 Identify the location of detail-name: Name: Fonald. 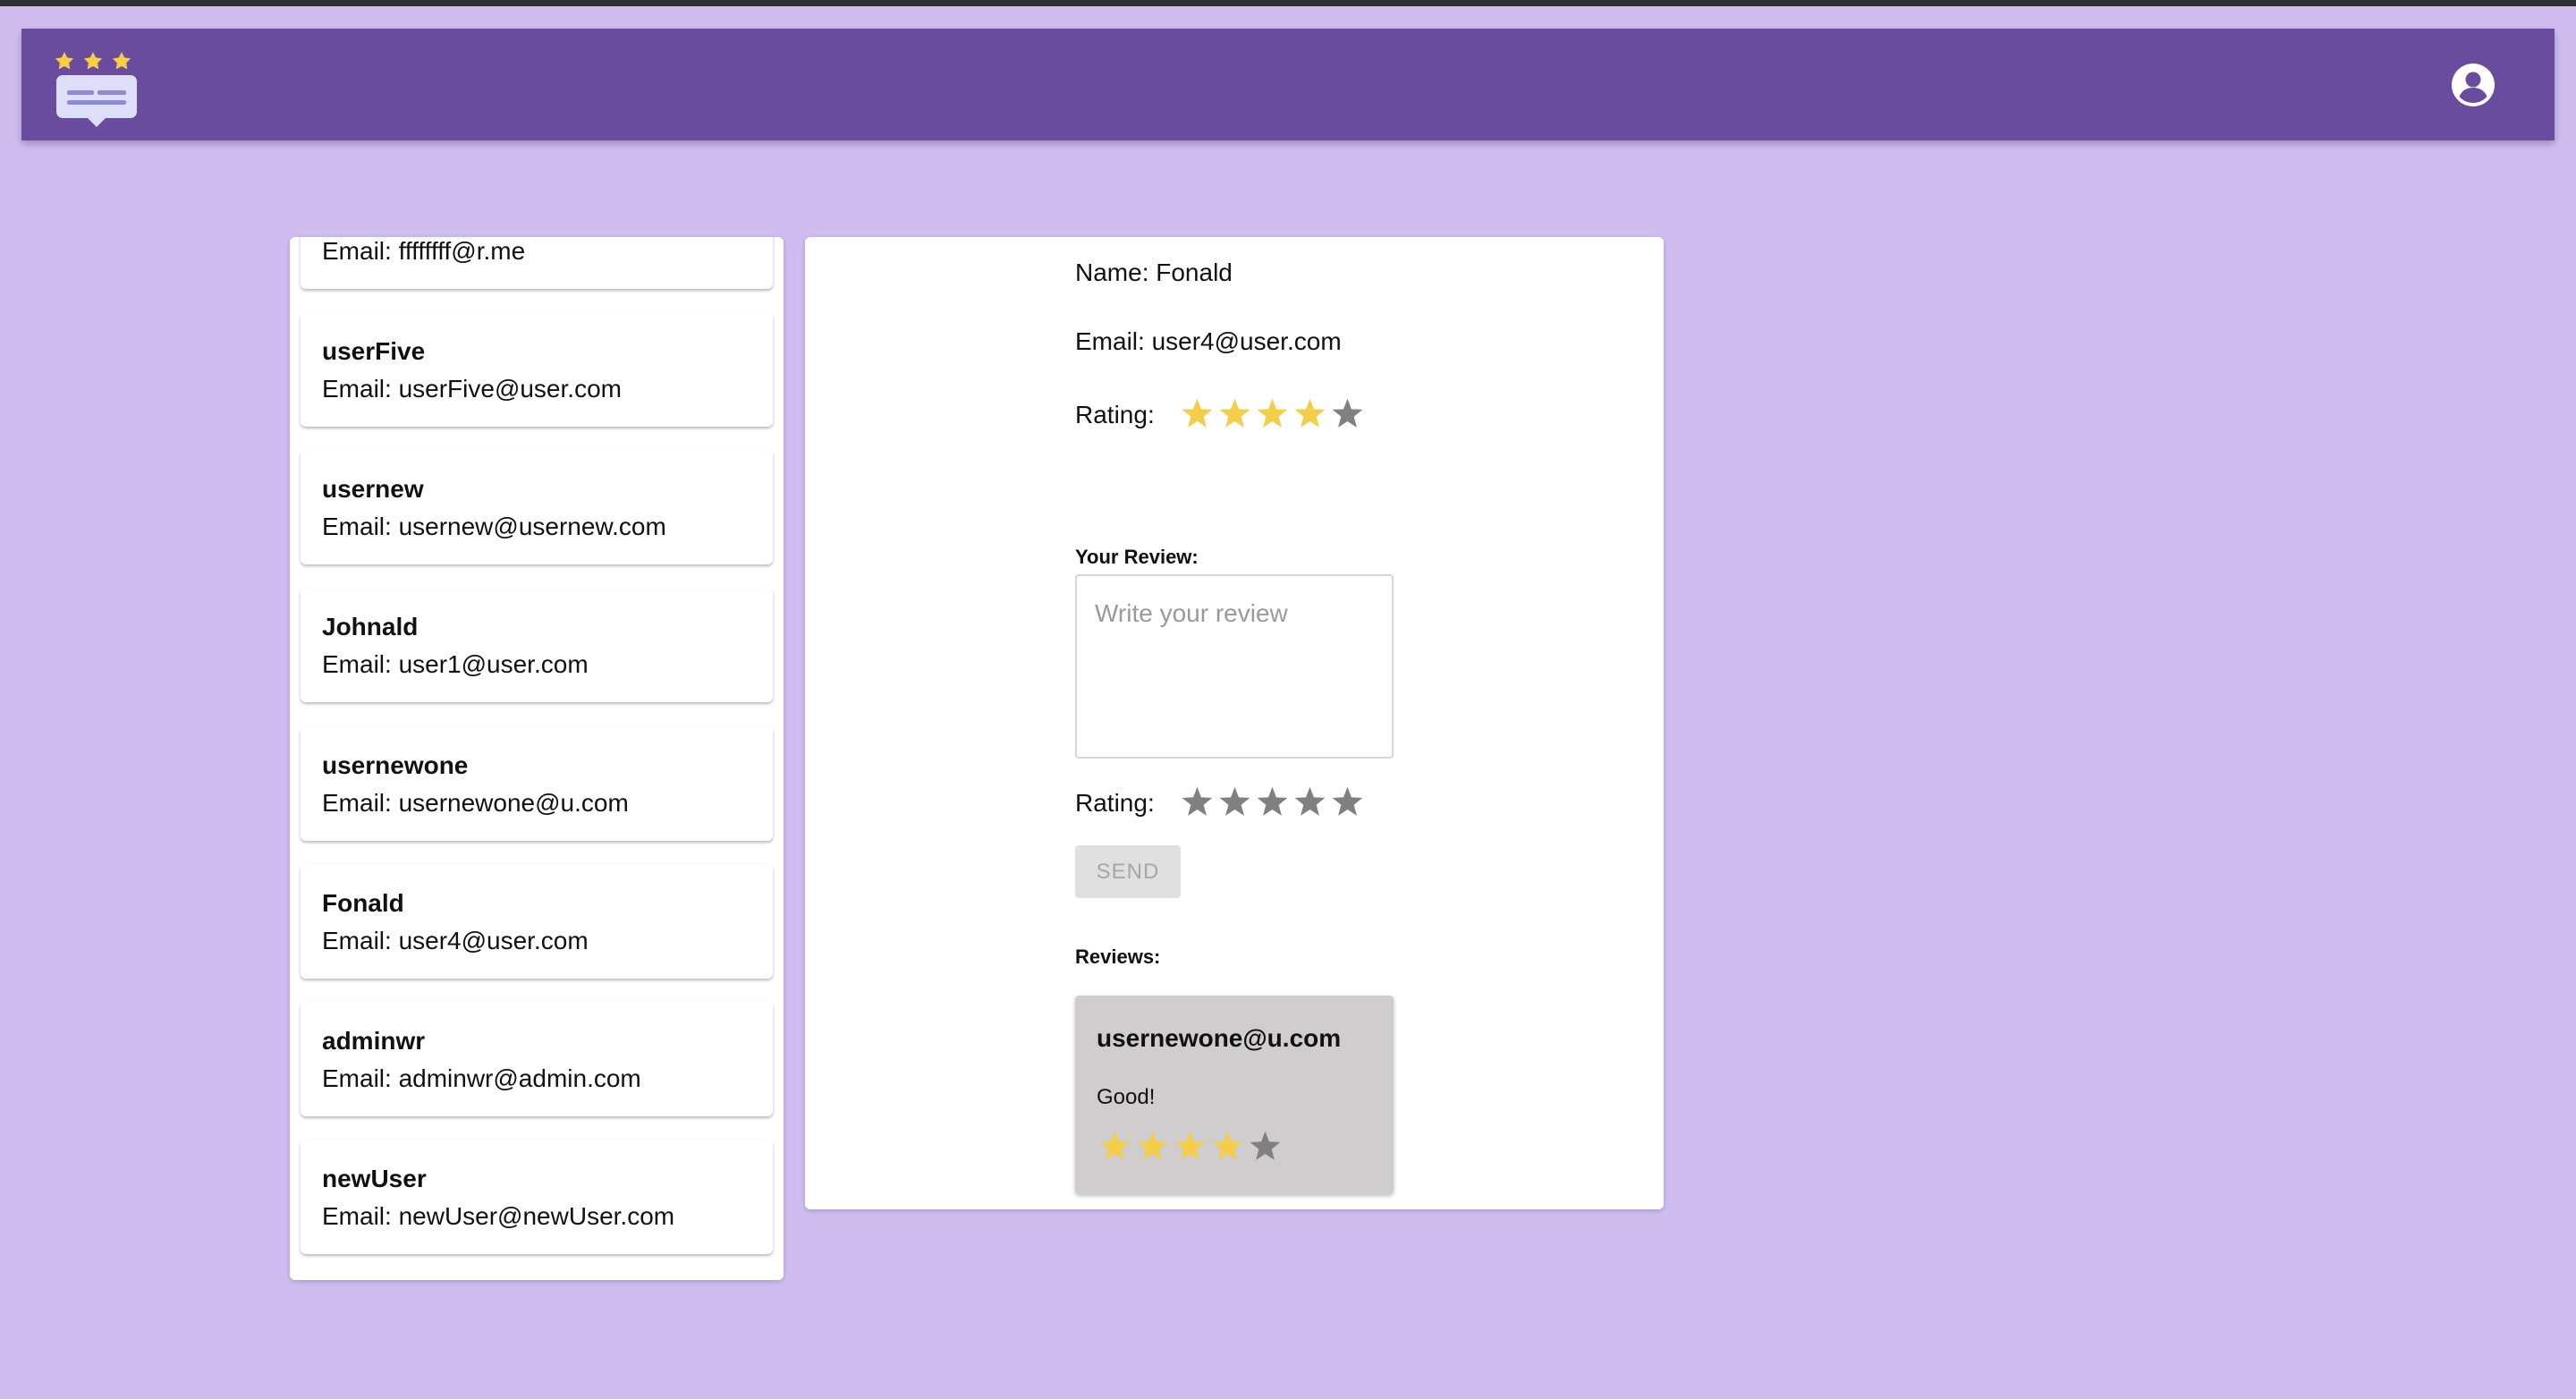
(1154, 272).